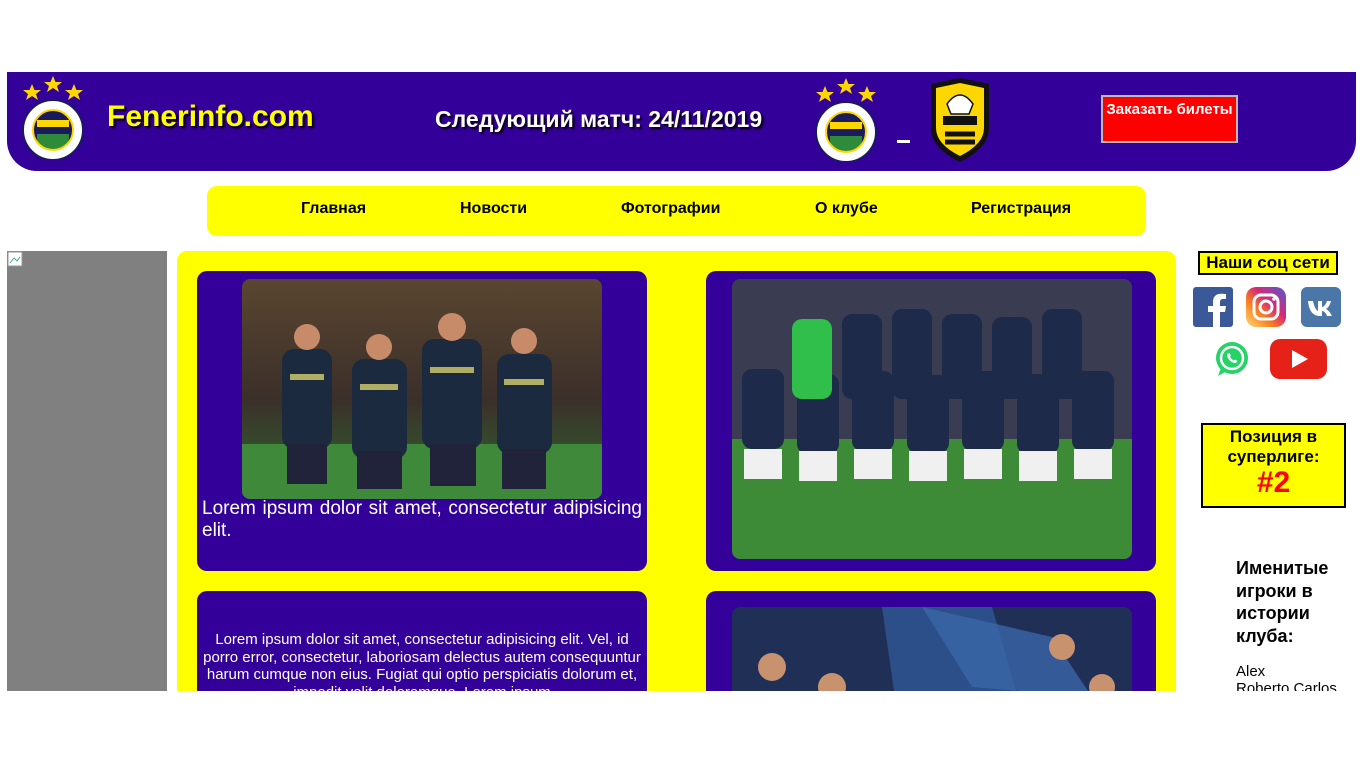 The width and height of the screenshot is (1366, 768). What do you see at coordinates (670, 209) in the screenshot?
I see `nav-item-photos: Фотографии` at bounding box center [670, 209].